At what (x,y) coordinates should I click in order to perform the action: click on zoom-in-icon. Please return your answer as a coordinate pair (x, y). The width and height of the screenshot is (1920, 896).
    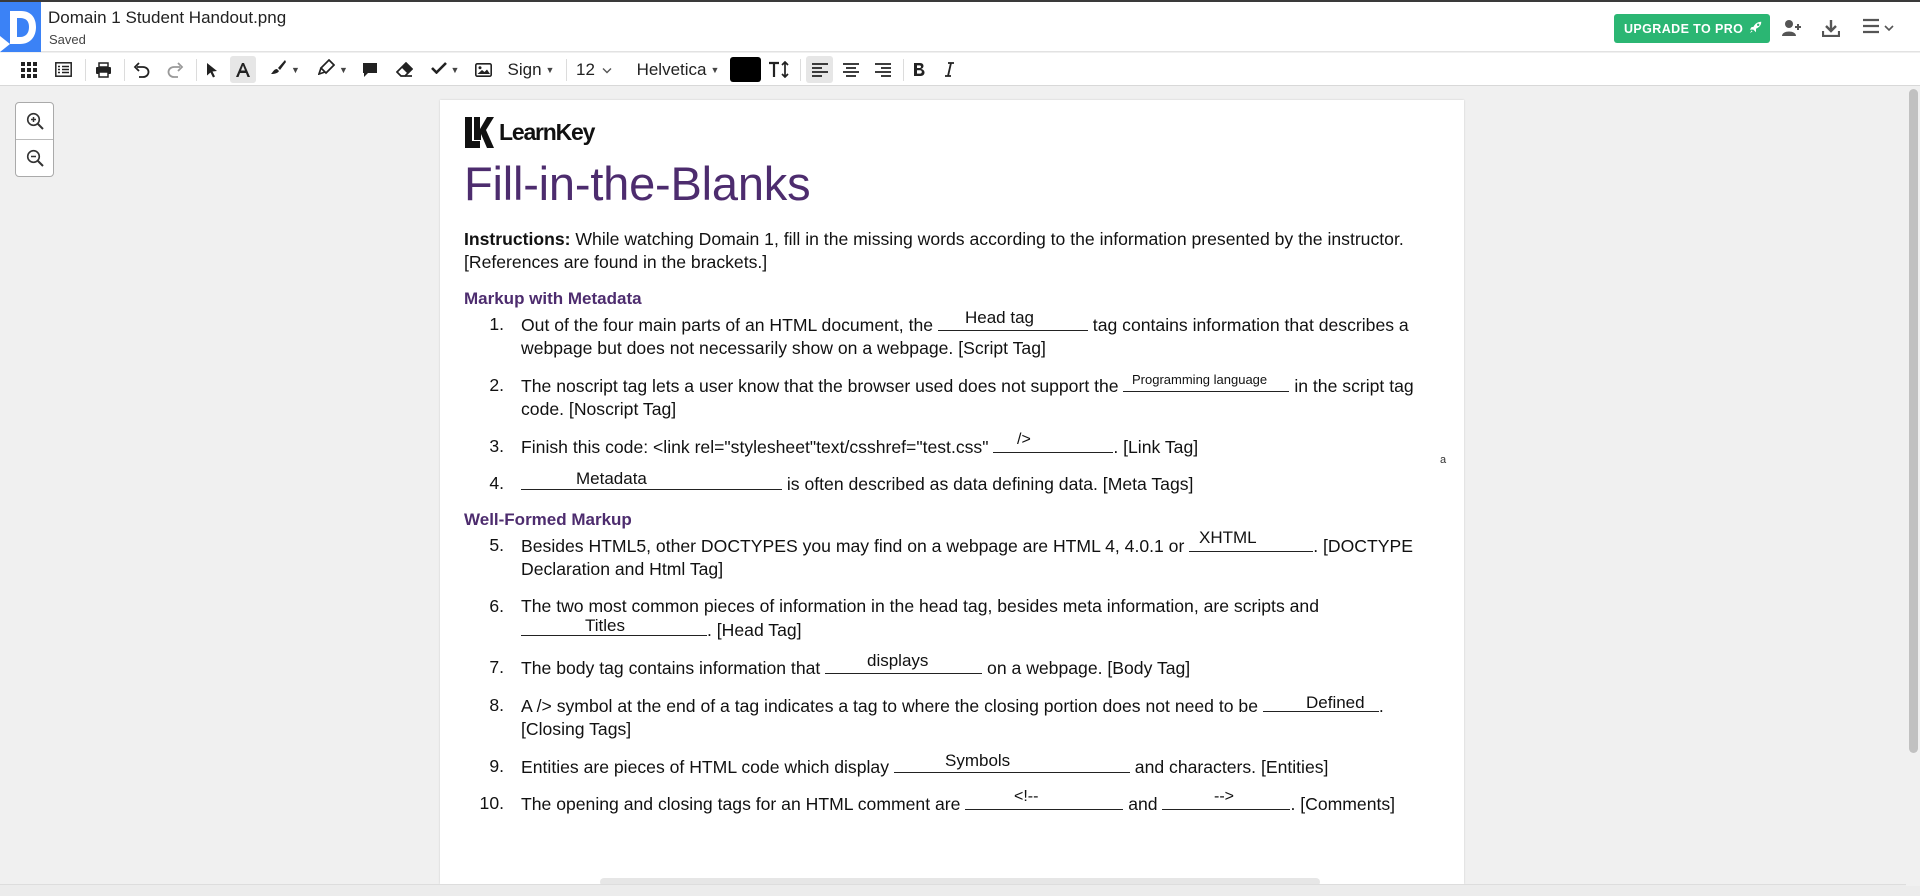
    Looking at the image, I should click on (34, 121).